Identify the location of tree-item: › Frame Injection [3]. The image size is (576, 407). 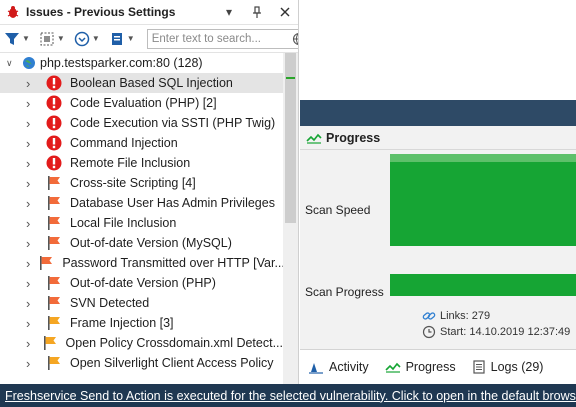
(141, 323).